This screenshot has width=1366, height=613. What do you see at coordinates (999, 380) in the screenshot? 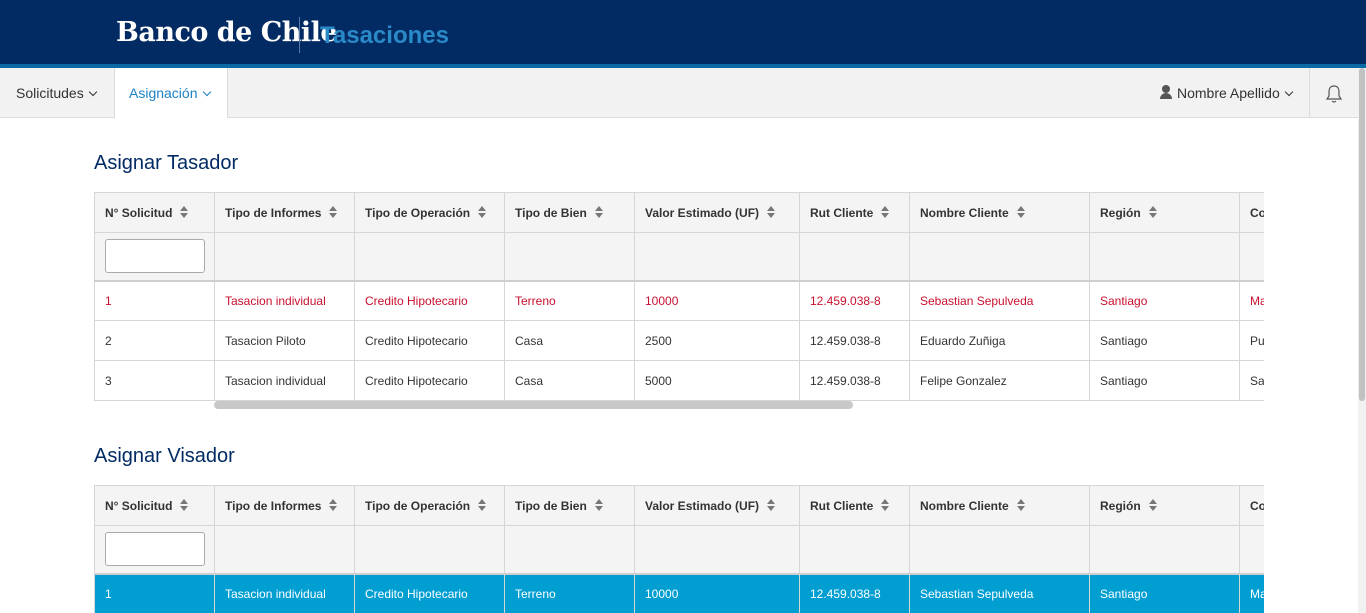
I see `cell: Felipe Gonzalez` at bounding box center [999, 380].